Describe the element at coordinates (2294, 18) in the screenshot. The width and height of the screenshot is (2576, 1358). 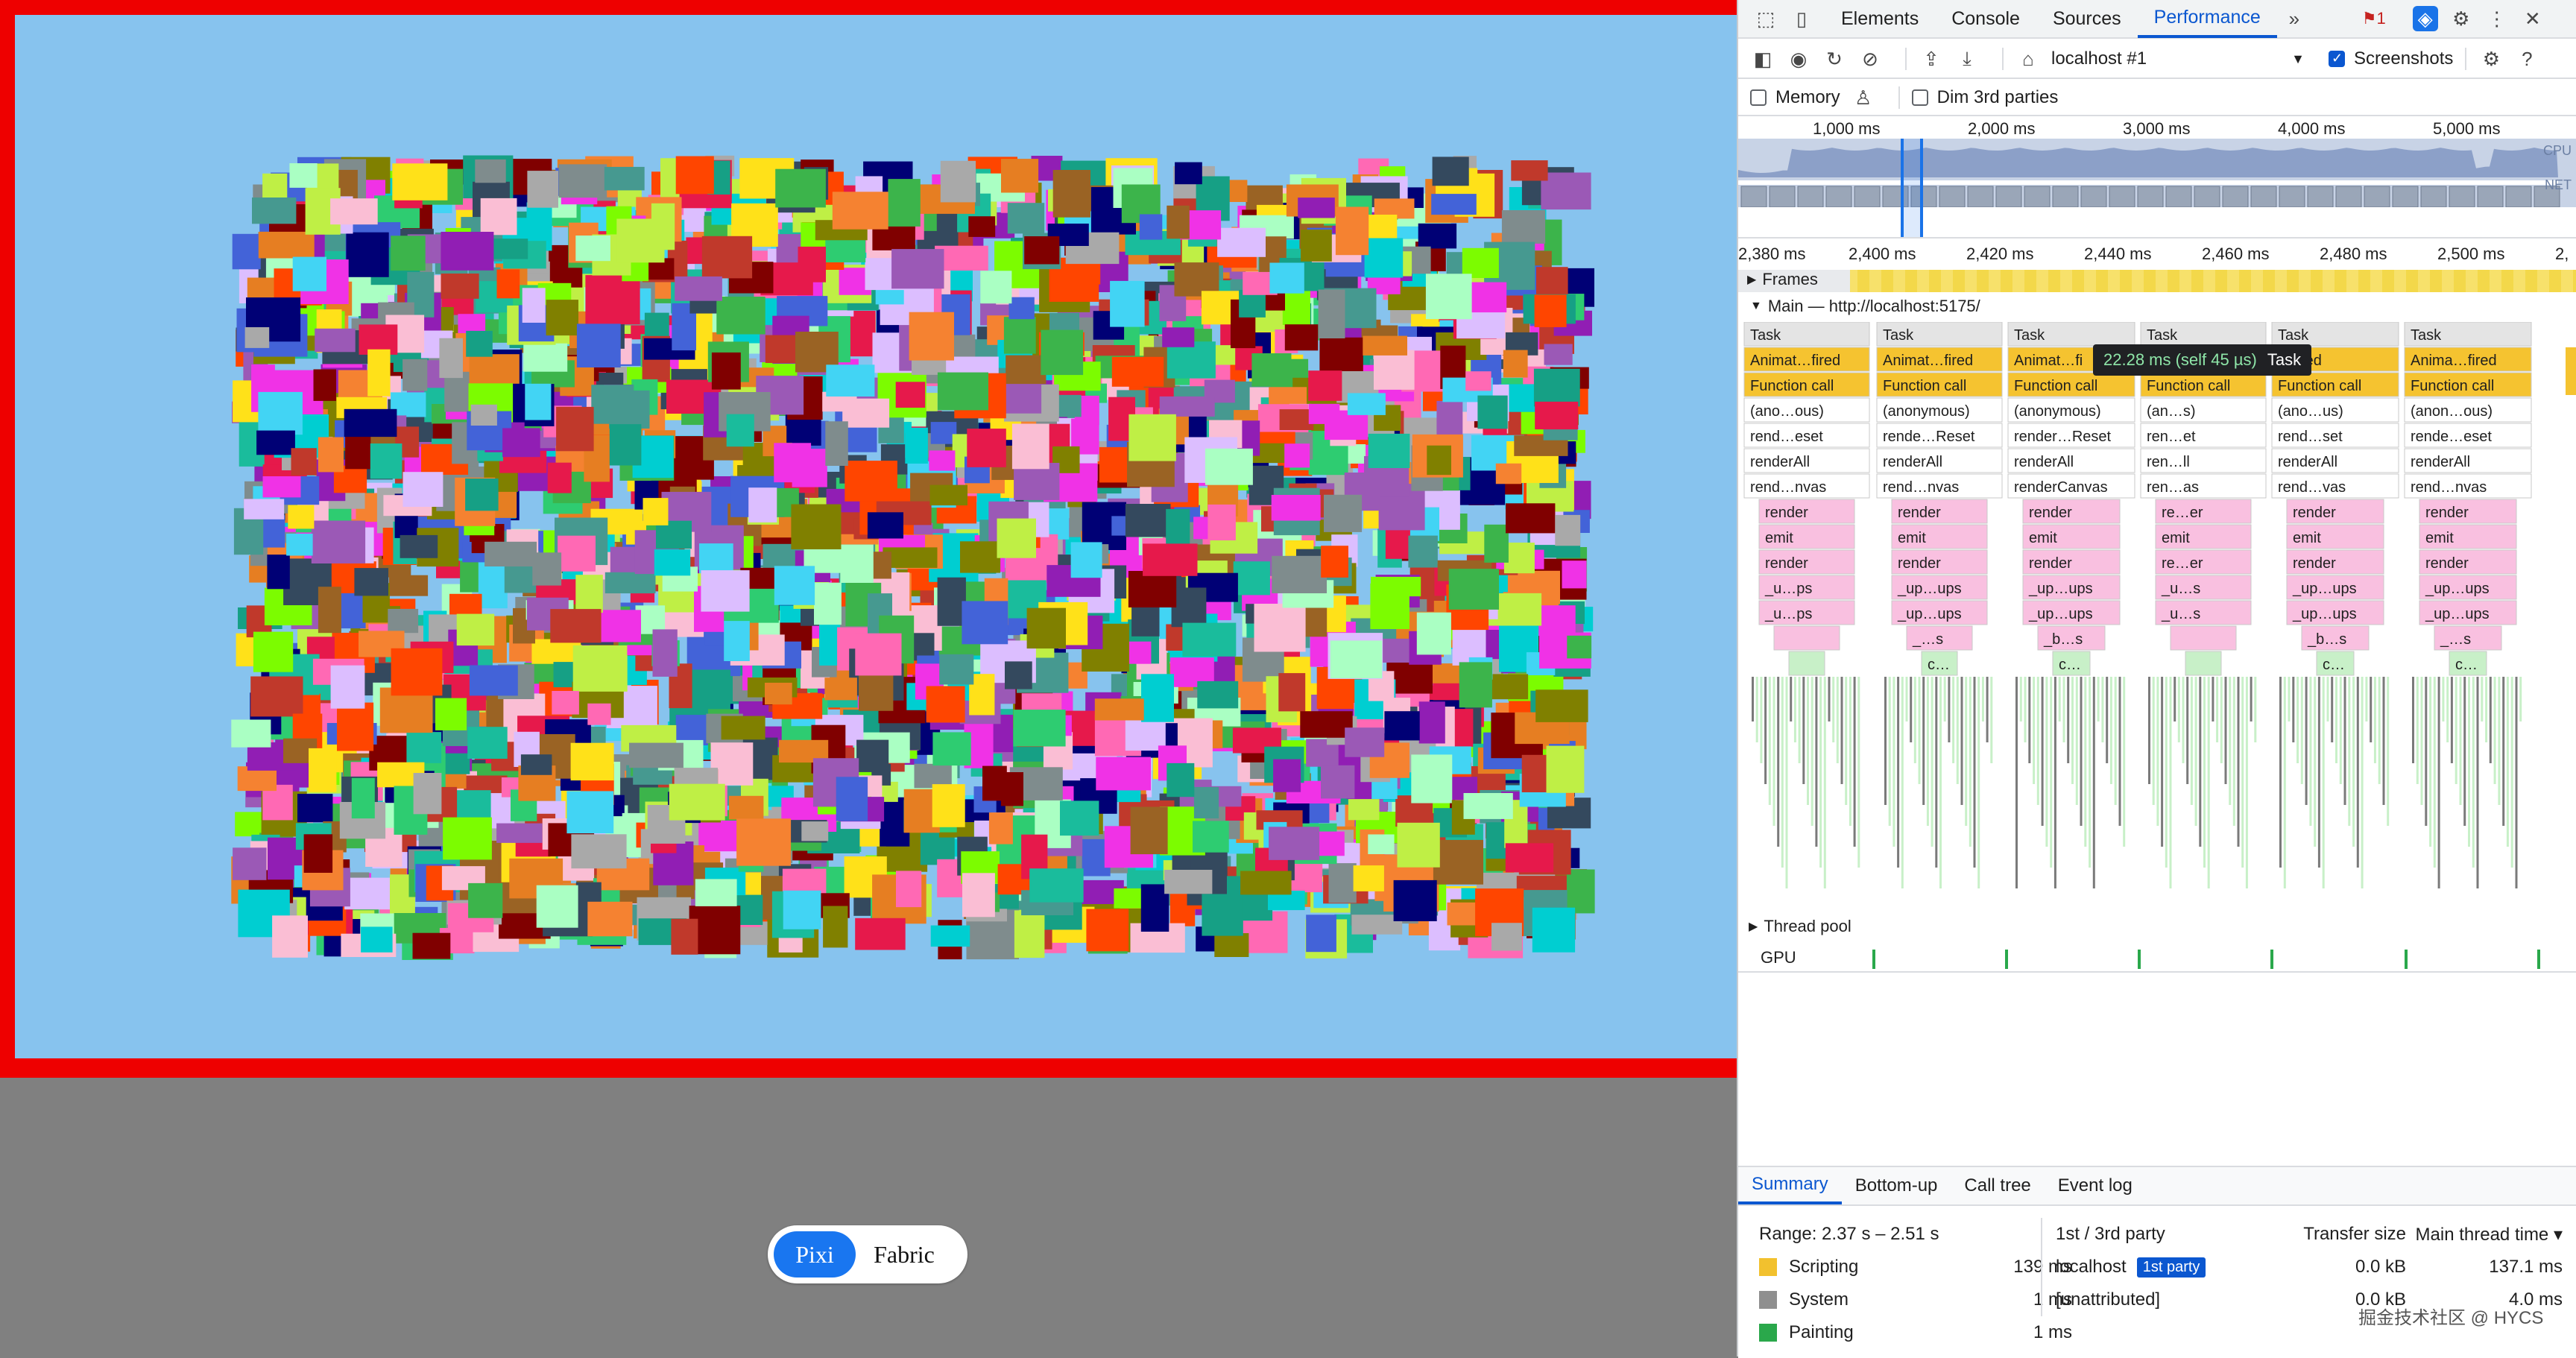
I see `more-tabs-icon: »` at that location.